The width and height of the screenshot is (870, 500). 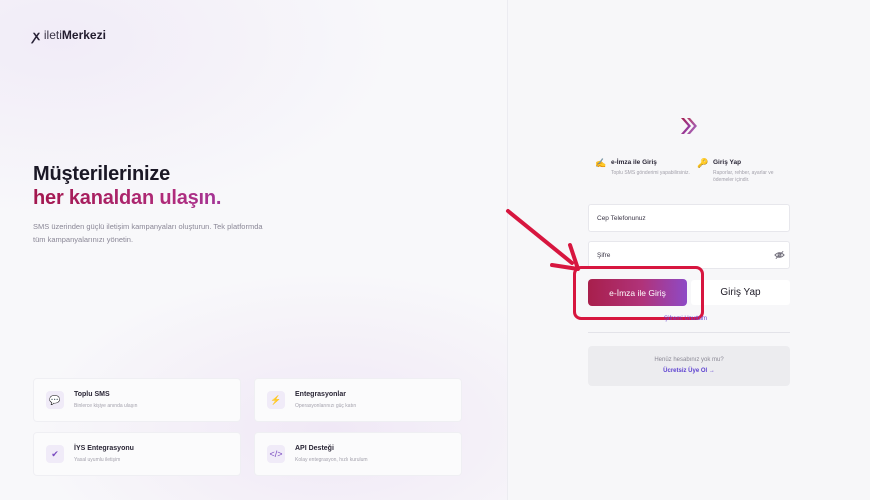 What do you see at coordinates (106, 406) in the screenshot?
I see `feature-subtitle: Binlerce kişiye anında ulaşın` at bounding box center [106, 406].